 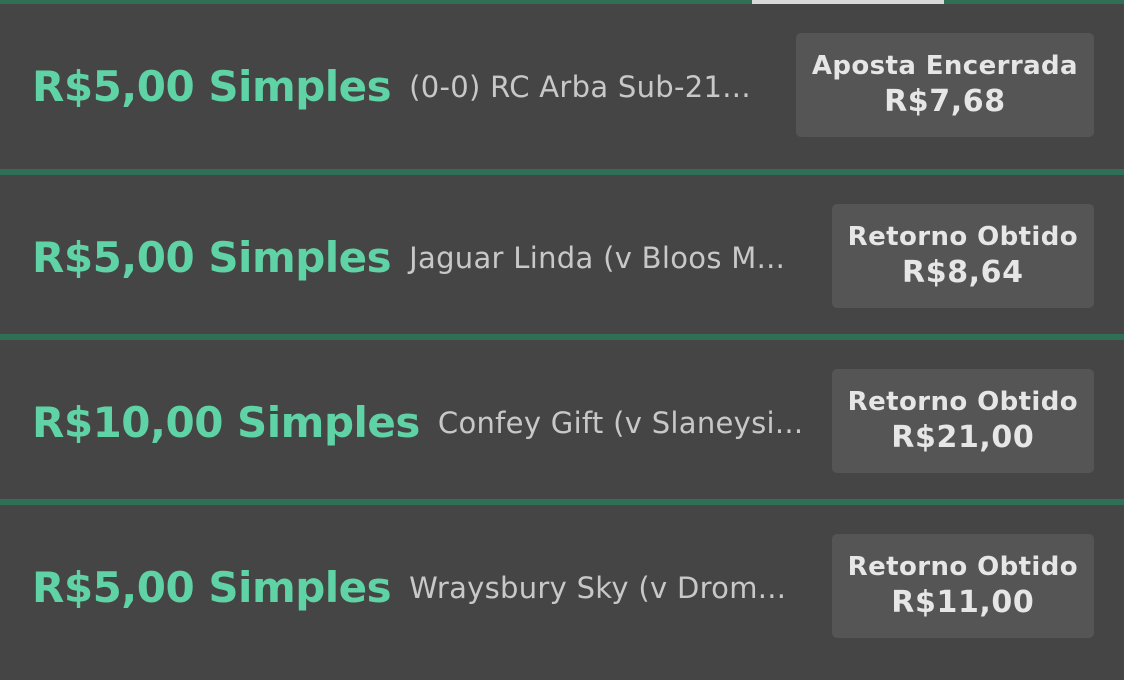 I want to click on bet-result-box: Aposta Encerrada R$7,68, so click(x=944, y=85).